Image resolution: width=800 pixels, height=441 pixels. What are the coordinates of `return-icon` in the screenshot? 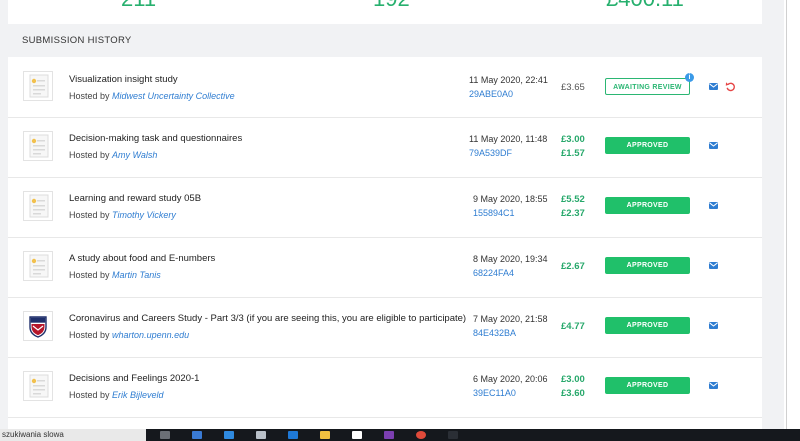 It's located at (730, 86).